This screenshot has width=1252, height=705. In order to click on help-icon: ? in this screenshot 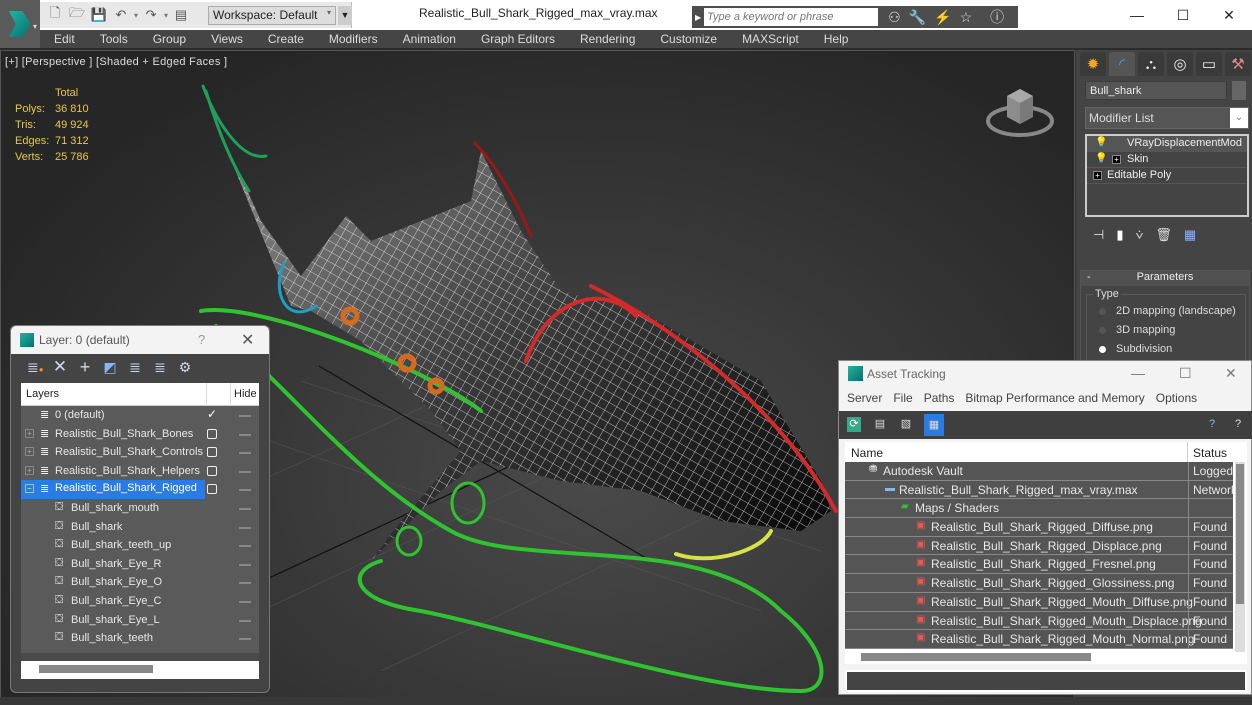, I will do `click(1238, 424)`.